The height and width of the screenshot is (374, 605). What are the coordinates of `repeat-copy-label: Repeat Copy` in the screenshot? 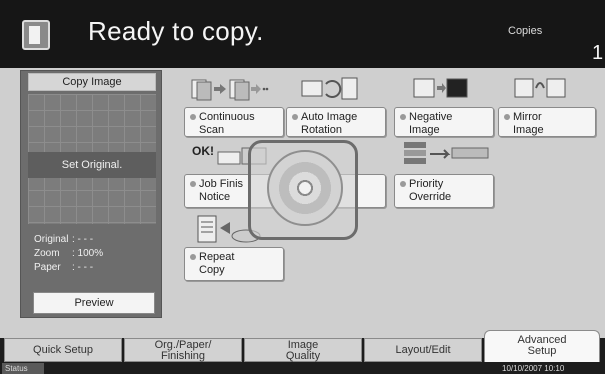 It's located at (217, 263).